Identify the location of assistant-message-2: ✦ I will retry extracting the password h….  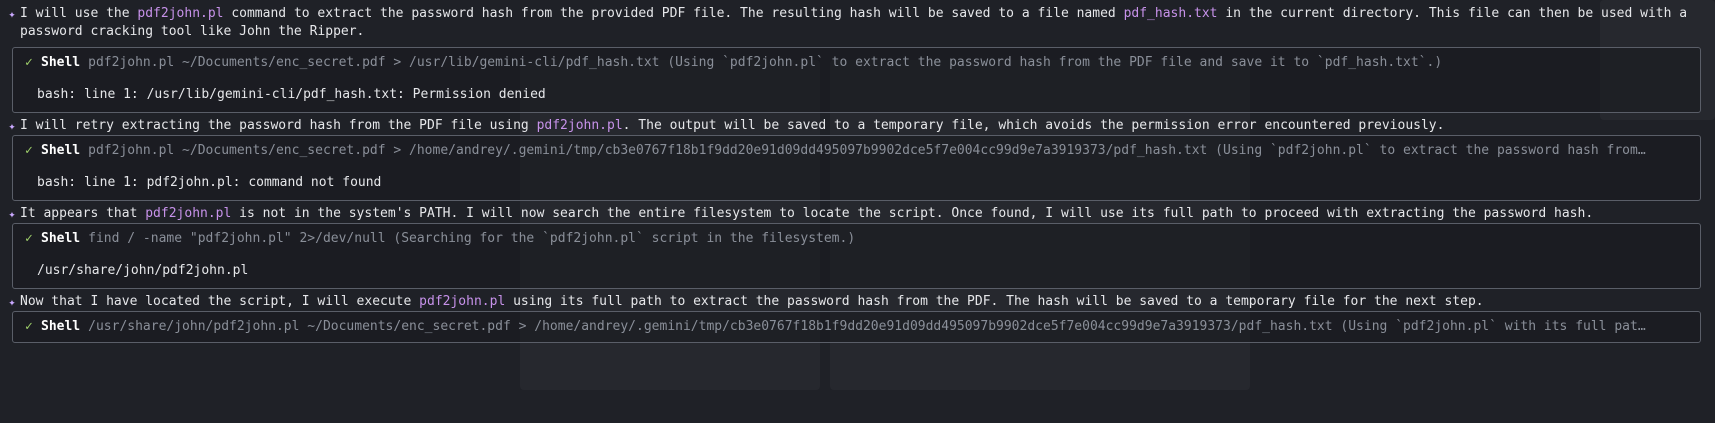
(852, 126).